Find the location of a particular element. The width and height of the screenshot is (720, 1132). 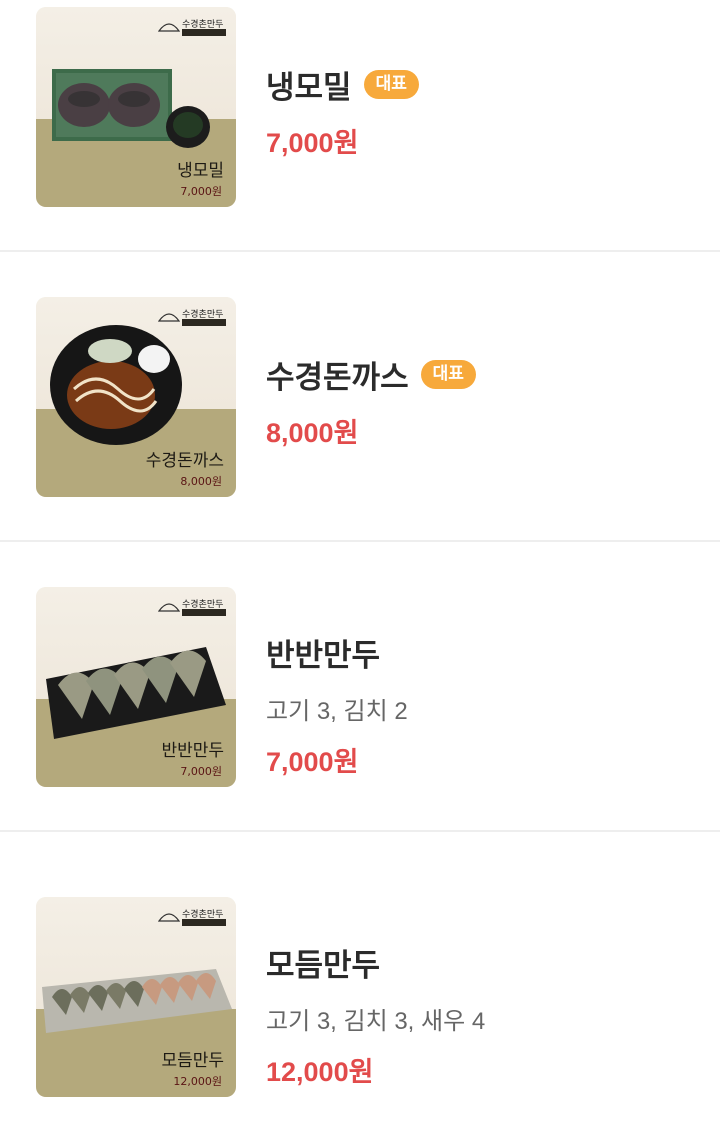

image-caption-name: 수경돈까스 is located at coordinates (184, 461).